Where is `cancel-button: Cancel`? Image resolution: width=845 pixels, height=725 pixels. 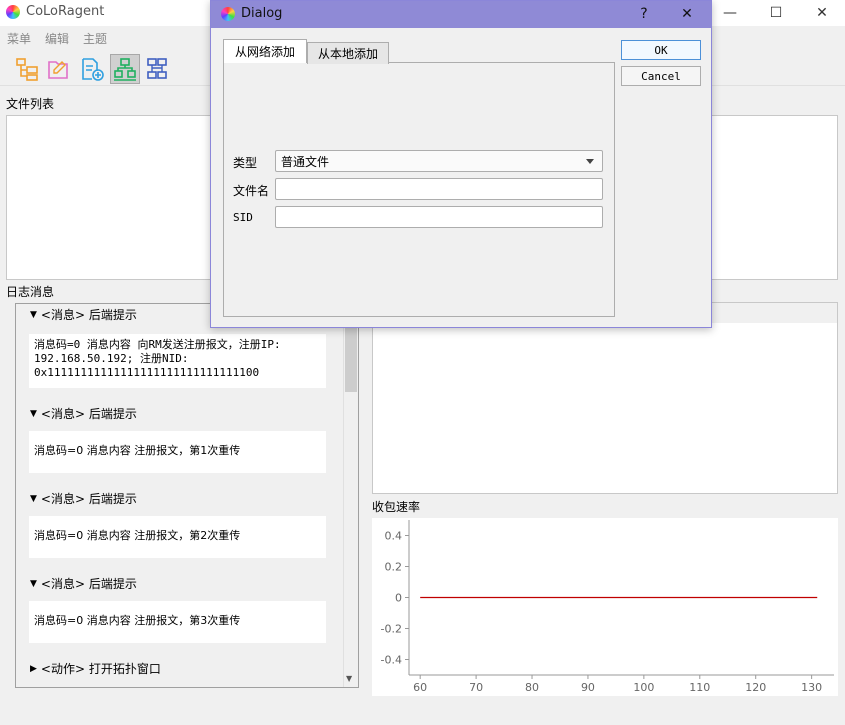 cancel-button: Cancel is located at coordinates (661, 76).